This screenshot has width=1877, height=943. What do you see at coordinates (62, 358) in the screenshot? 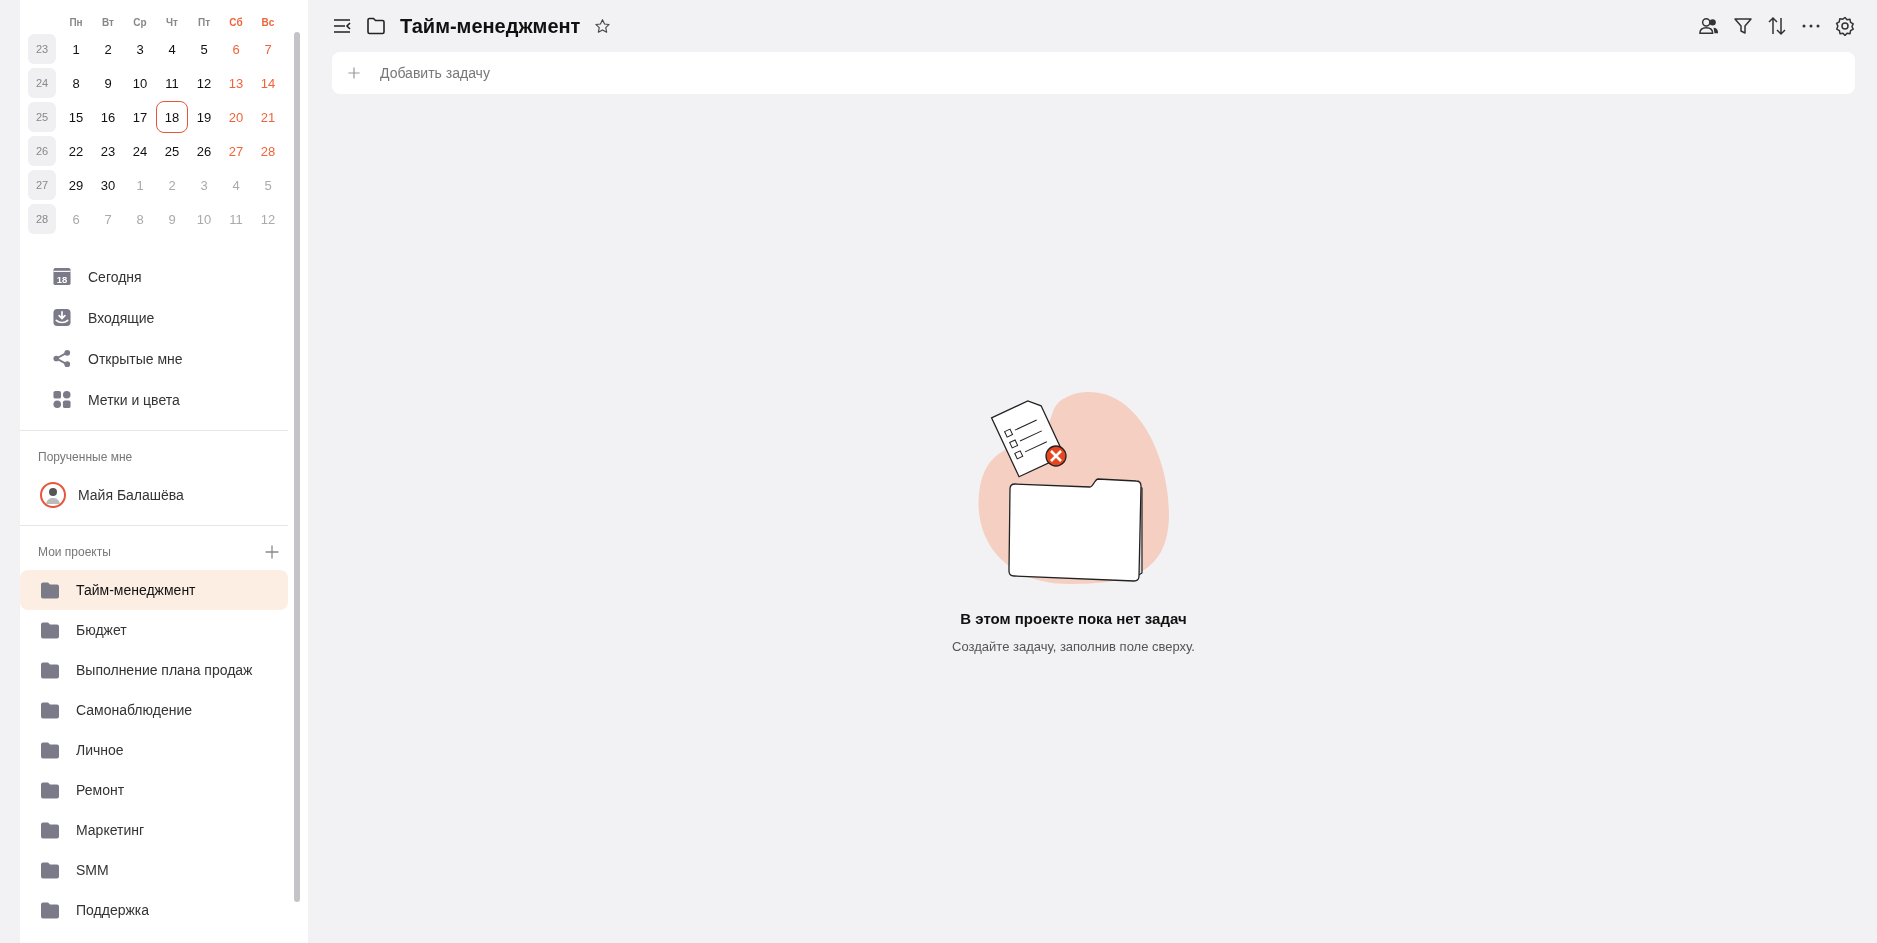
I see `share-icon` at bounding box center [62, 358].